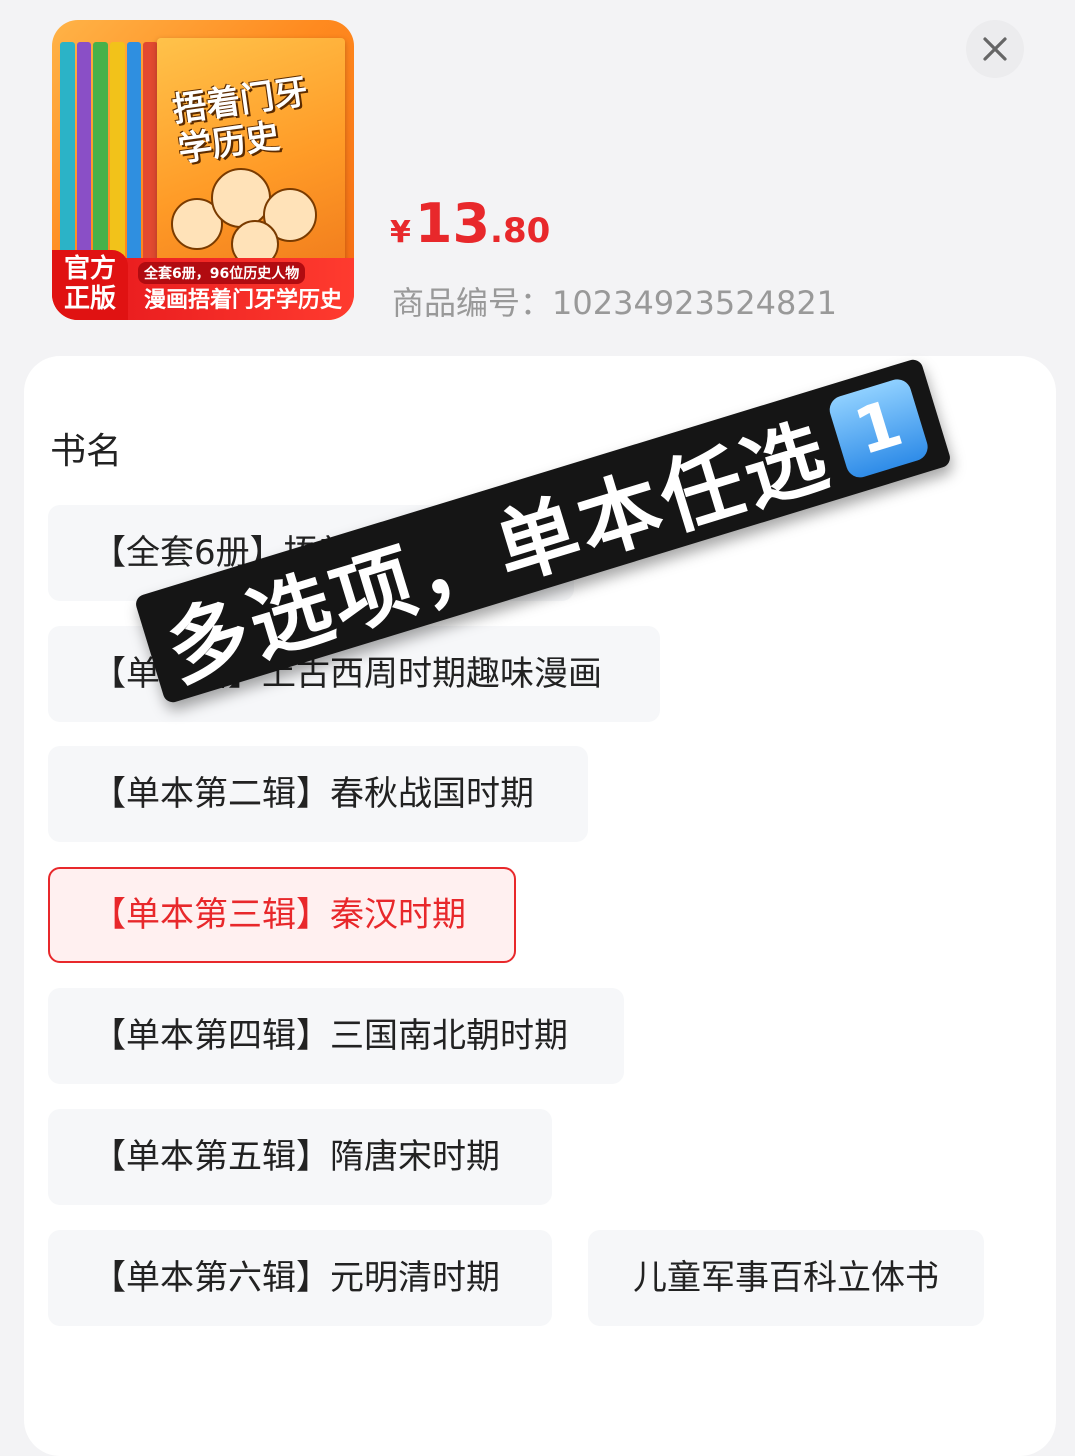 The width and height of the screenshot is (1075, 1456). What do you see at coordinates (879, 428) in the screenshot?
I see `number-one-badge-icon: 1` at bounding box center [879, 428].